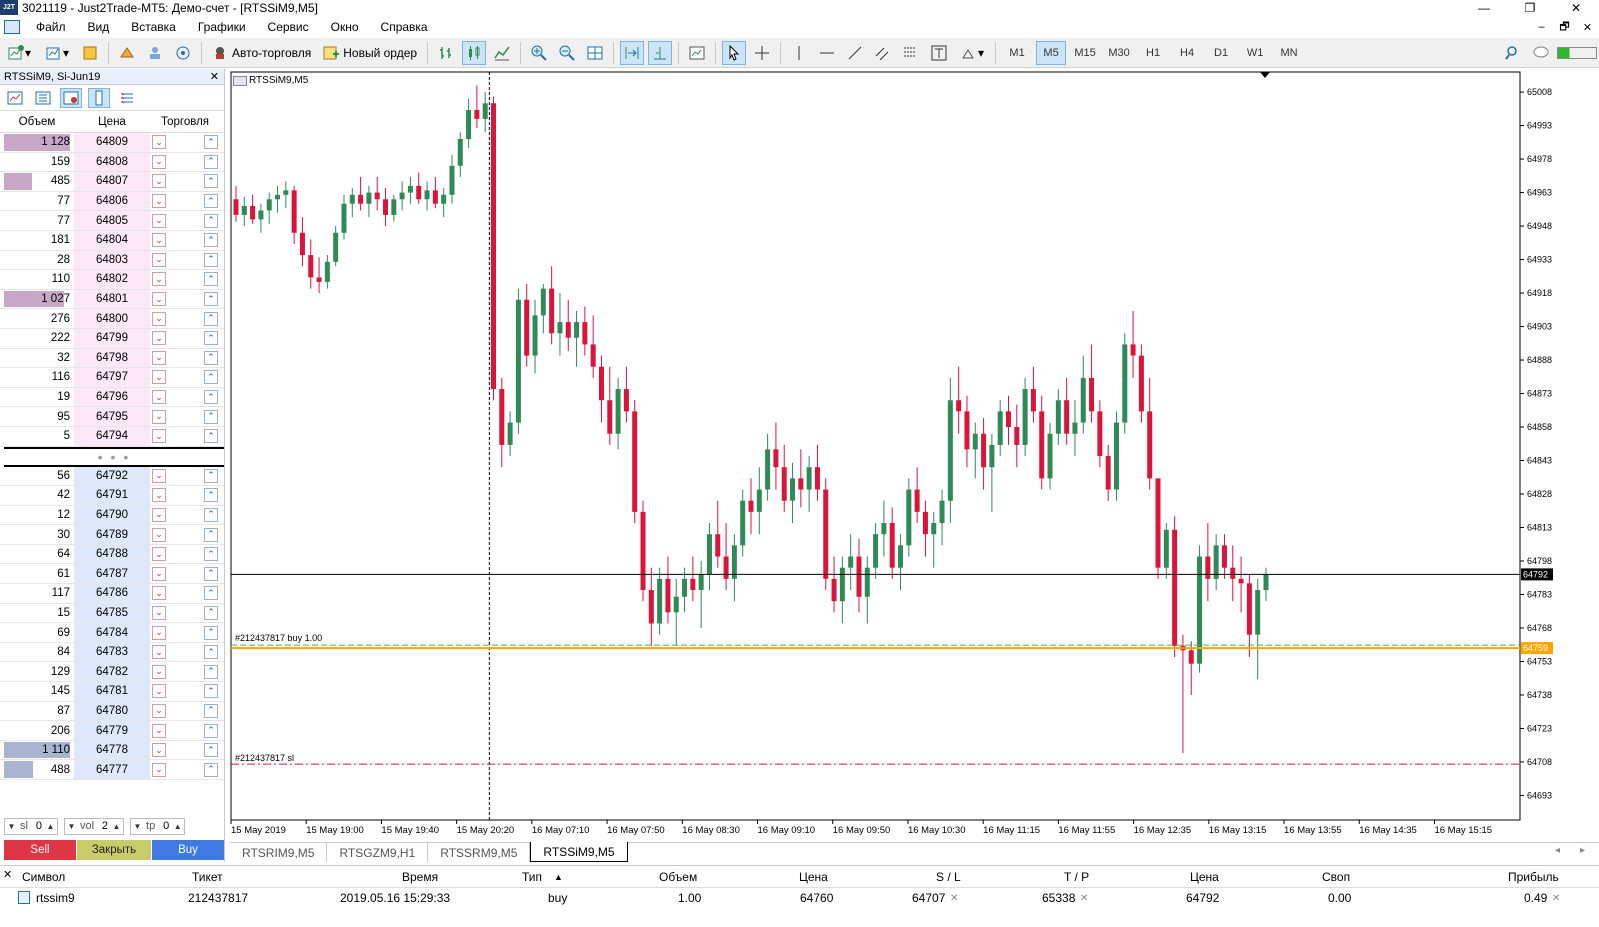  Describe the element at coordinates (1084, 898) in the screenshot. I see `remove-tp-icon: ✕` at that location.